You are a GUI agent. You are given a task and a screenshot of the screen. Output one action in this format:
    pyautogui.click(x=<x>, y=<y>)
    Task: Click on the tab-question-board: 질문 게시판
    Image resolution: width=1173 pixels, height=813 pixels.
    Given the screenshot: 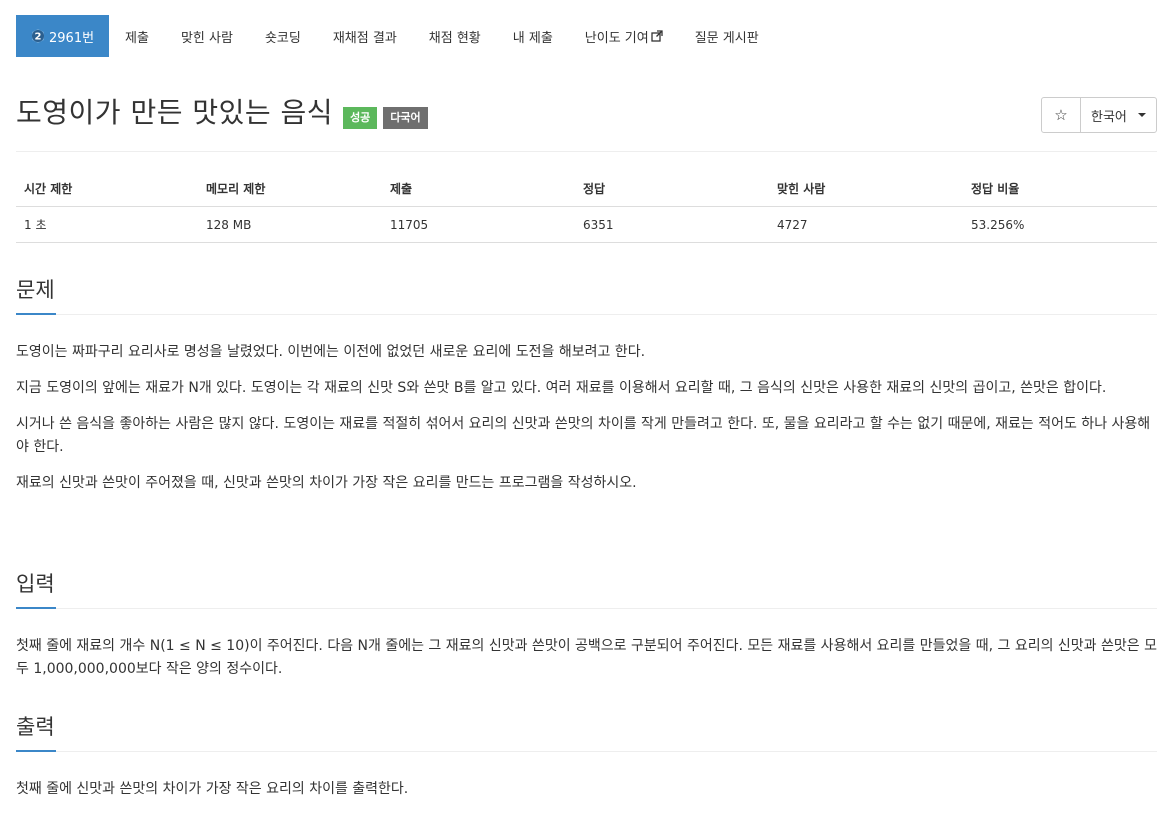 What is the action you would take?
    pyautogui.click(x=727, y=36)
    